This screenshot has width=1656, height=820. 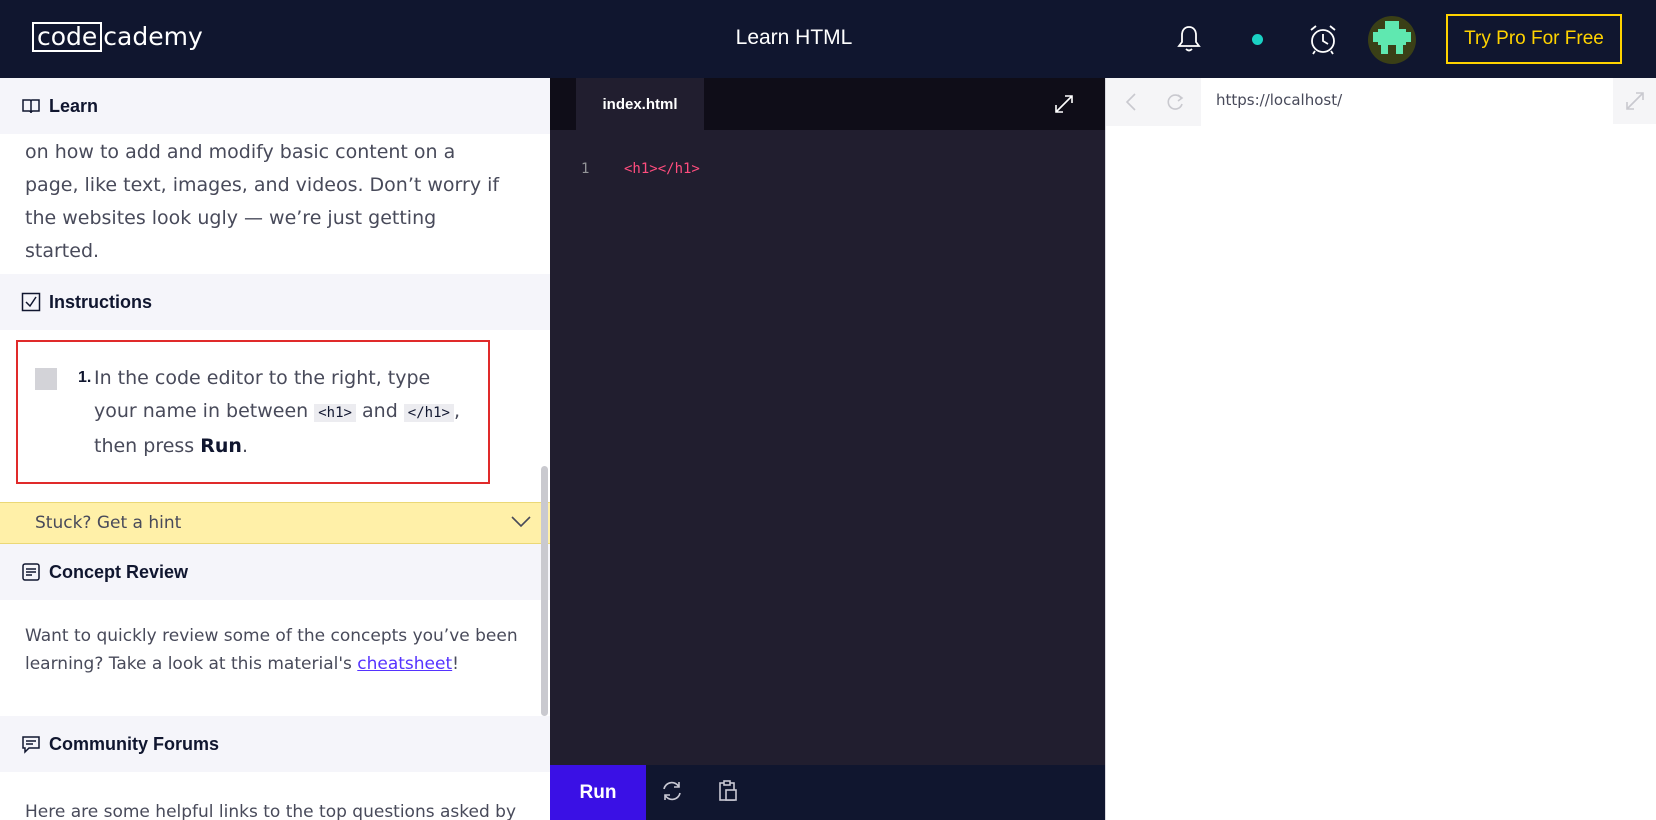 I want to click on chevron-down-icon, so click(x=521, y=522).